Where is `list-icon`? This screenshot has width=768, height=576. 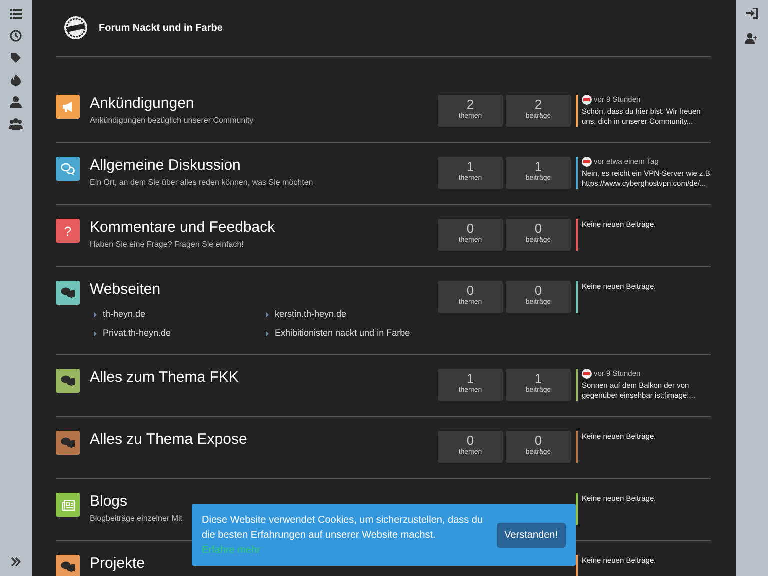 list-icon is located at coordinates (16, 14).